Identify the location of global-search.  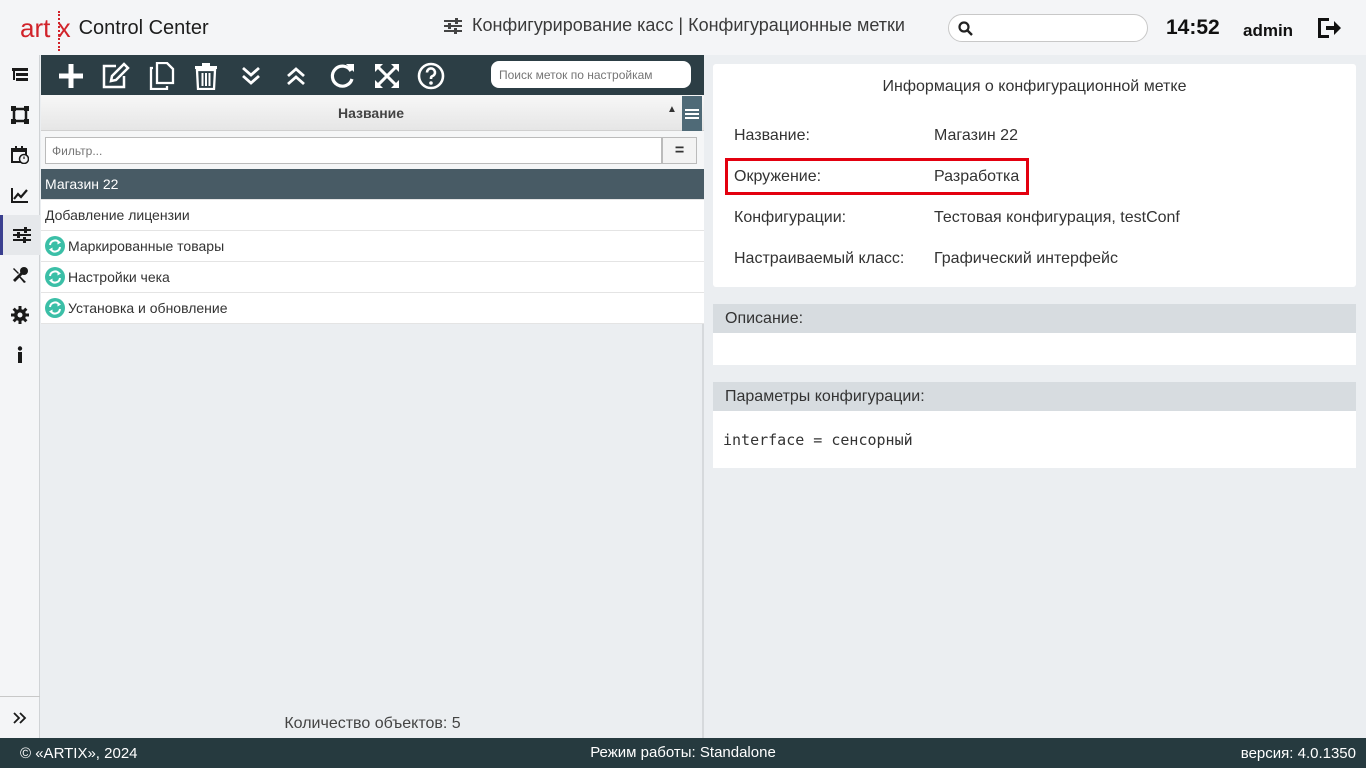
(1048, 28).